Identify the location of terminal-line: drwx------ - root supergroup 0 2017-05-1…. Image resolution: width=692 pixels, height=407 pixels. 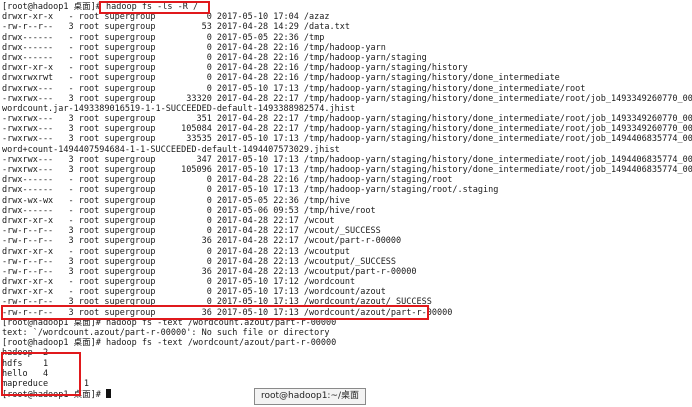
(250, 190).